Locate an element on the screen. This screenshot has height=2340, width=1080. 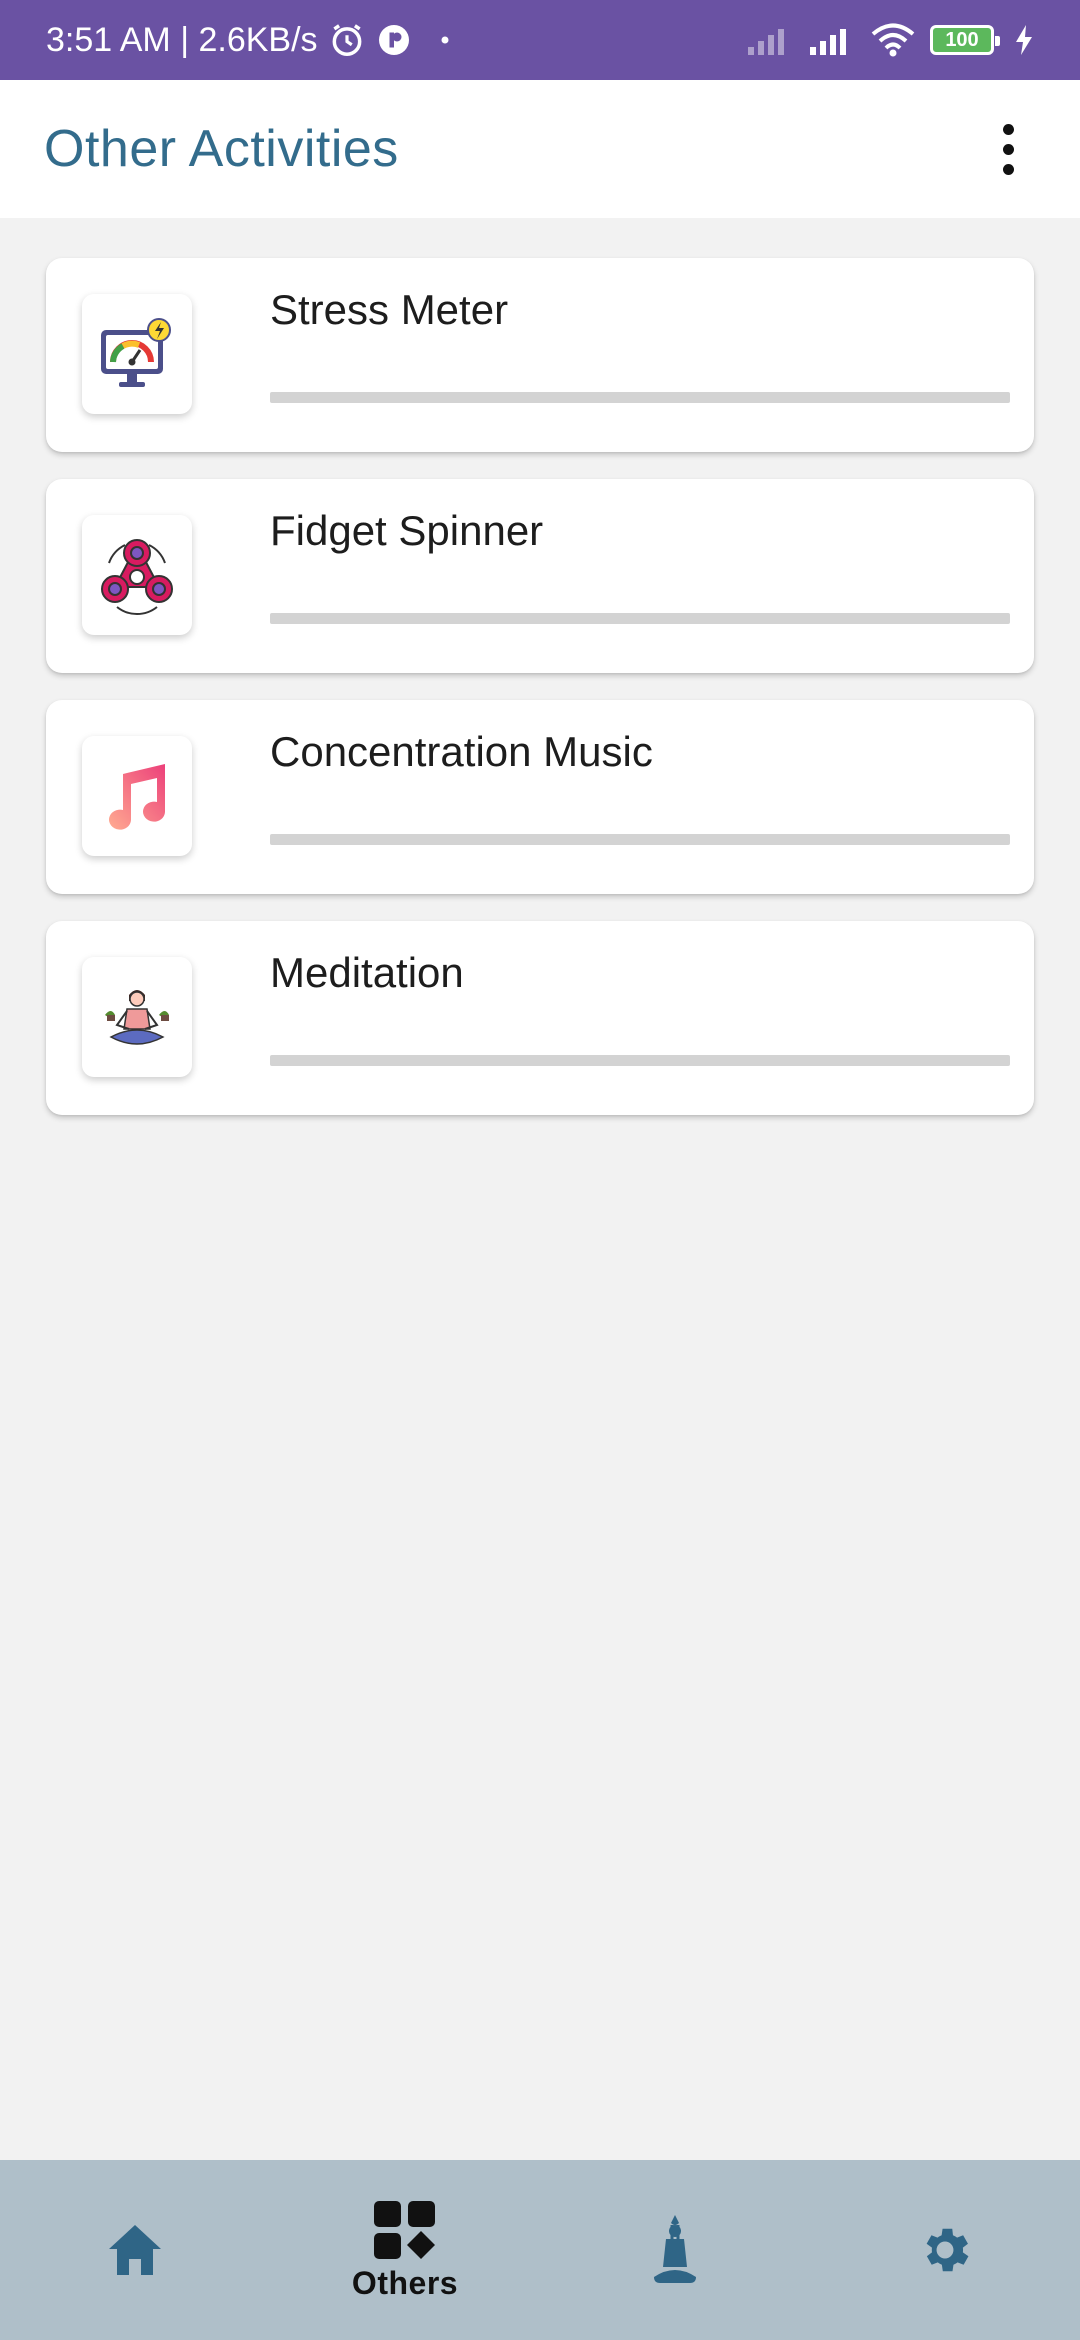
signal-weak-icon is located at coordinates (770, 40).